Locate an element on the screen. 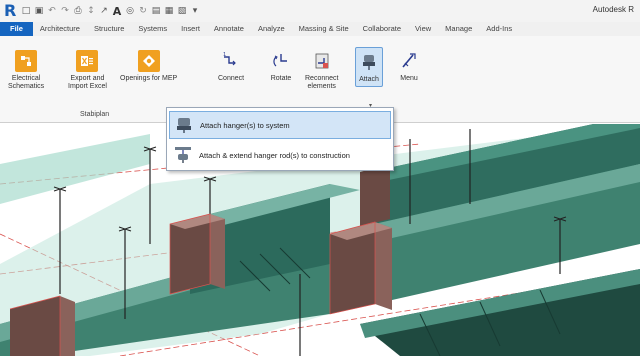 This screenshot has width=640, height=356. tab-add-ins: Add-Ins is located at coordinates (499, 29).